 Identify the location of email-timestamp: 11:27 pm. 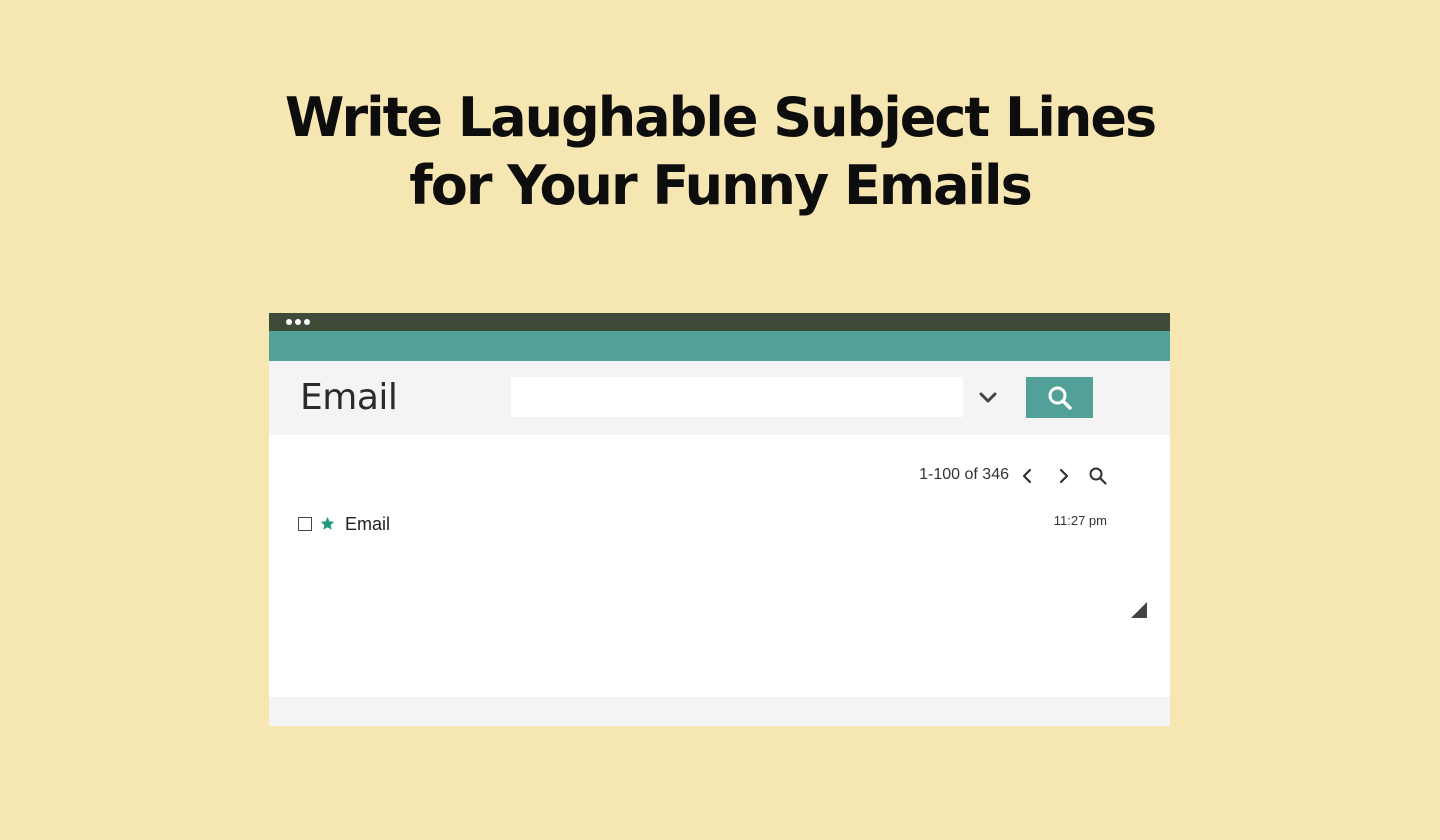
(1080, 520).